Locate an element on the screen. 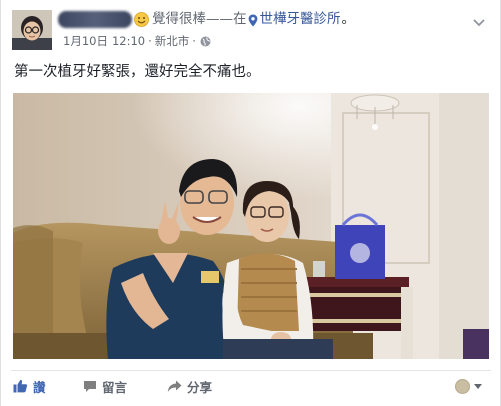 This screenshot has height=406, width=501. share-label: 分享 is located at coordinates (200, 387).